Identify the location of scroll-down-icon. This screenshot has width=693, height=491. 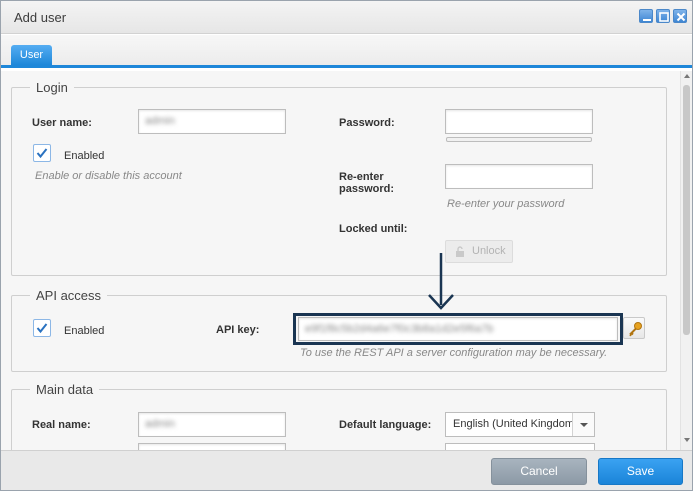
(687, 440).